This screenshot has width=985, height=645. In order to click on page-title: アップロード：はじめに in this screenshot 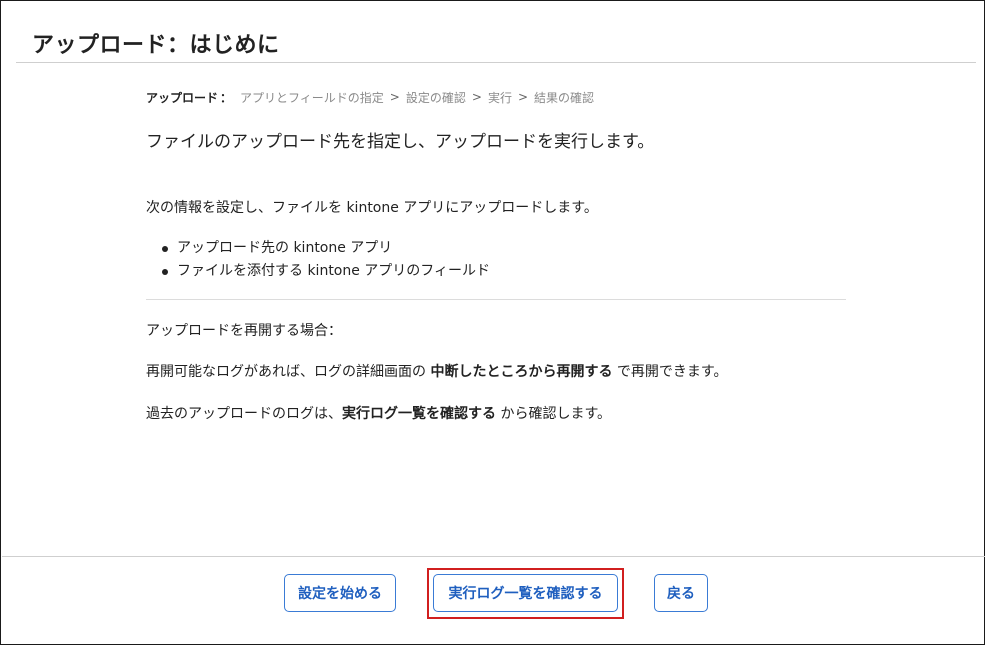, I will do `click(156, 45)`.